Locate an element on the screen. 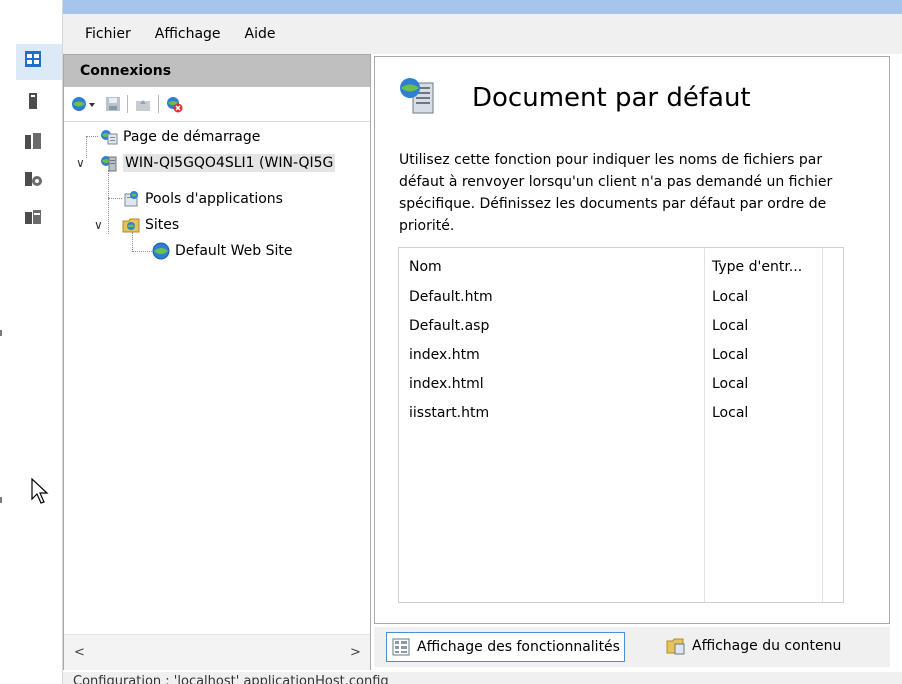 This screenshot has height=684, width=902. table-row: Default.htm Local is located at coordinates (621, 298).